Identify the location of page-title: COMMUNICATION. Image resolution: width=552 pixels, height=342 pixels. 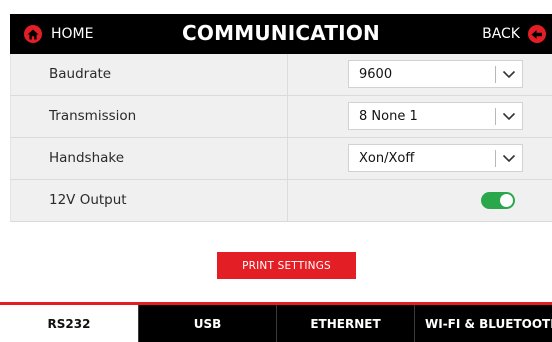
(281, 33).